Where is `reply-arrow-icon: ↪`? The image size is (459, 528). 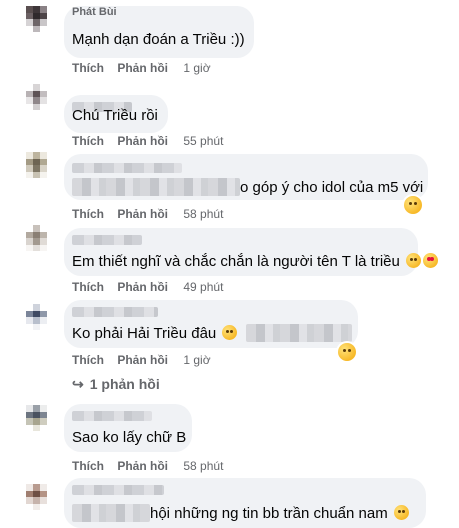 reply-arrow-icon: ↪ is located at coordinates (78, 384).